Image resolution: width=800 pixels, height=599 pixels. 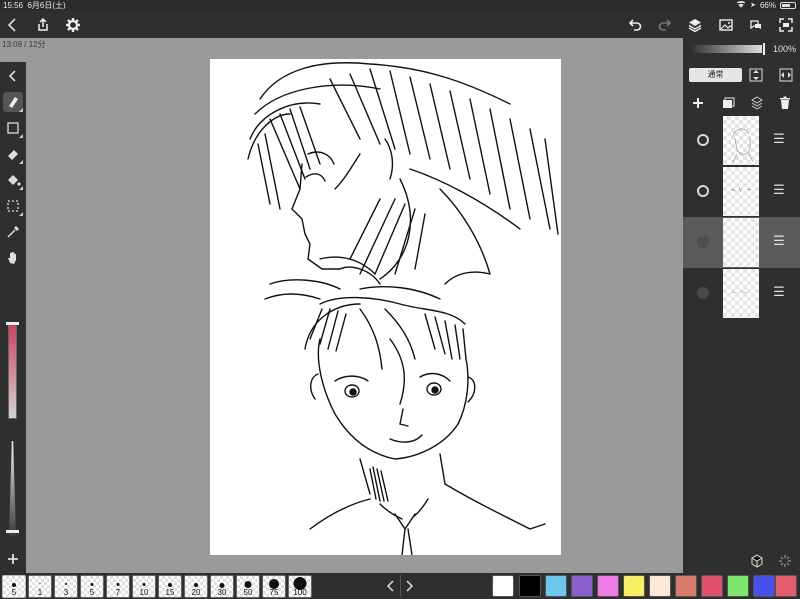 I want to click on image-icon, so click(x=726, y=25).